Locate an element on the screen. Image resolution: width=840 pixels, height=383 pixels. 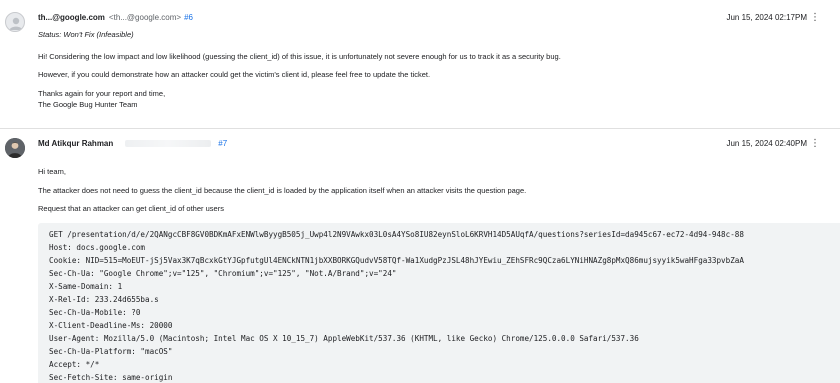
code-line: Host: docs.google.com is located at coordinates (97, 247).